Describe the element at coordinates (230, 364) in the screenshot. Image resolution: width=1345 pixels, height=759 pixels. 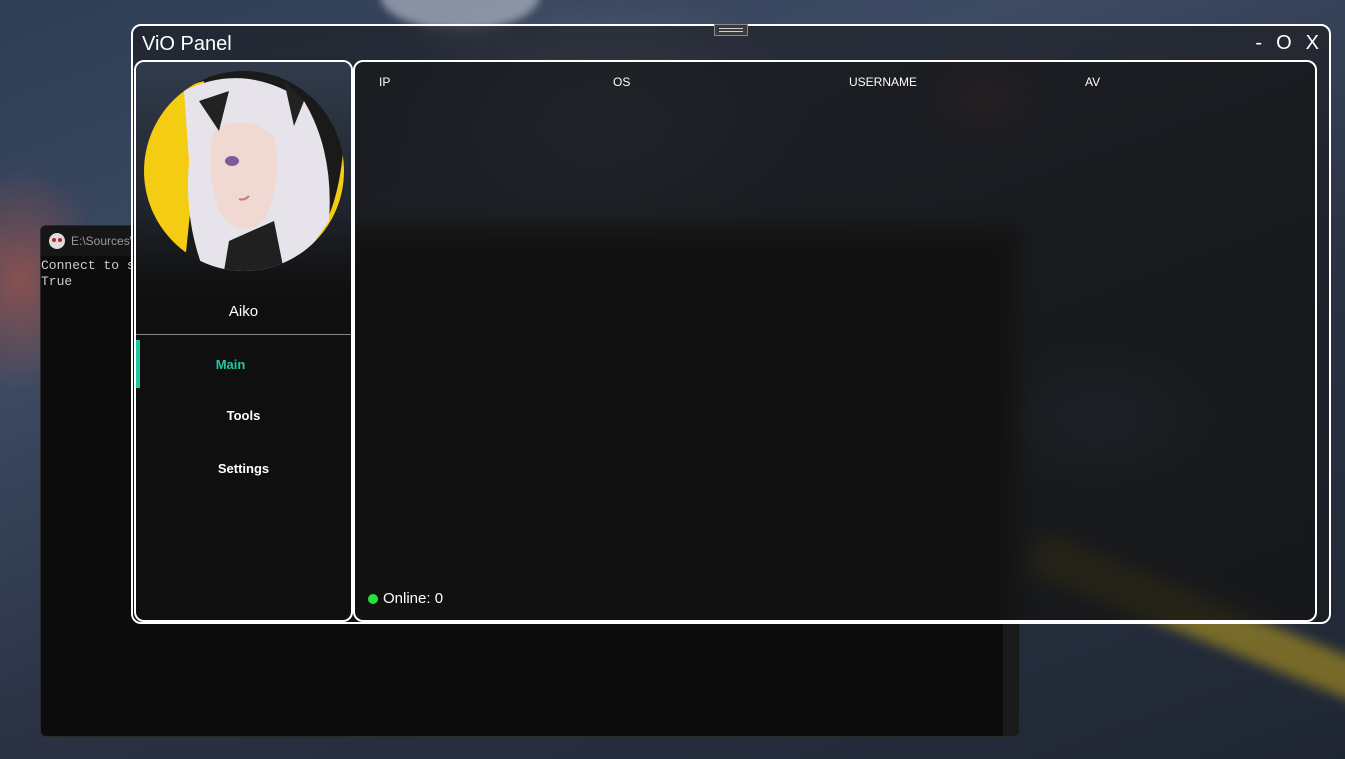
I see `sidebar-item-label: Main` at that location.